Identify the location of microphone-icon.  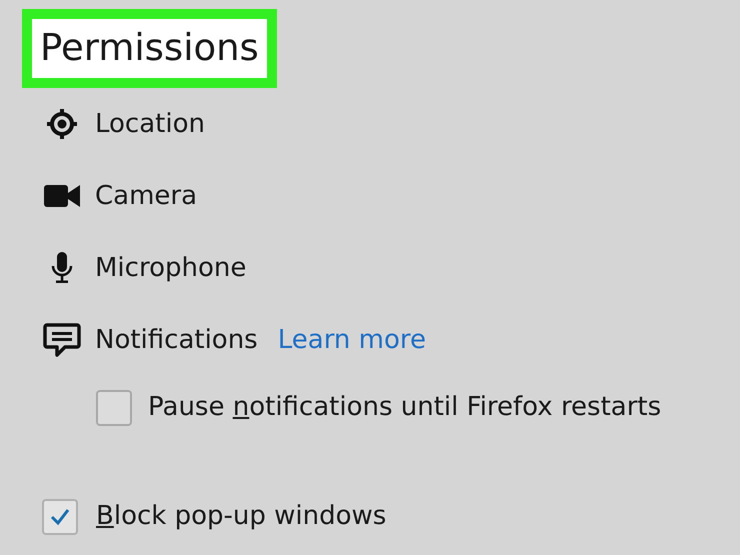
(62, 268).